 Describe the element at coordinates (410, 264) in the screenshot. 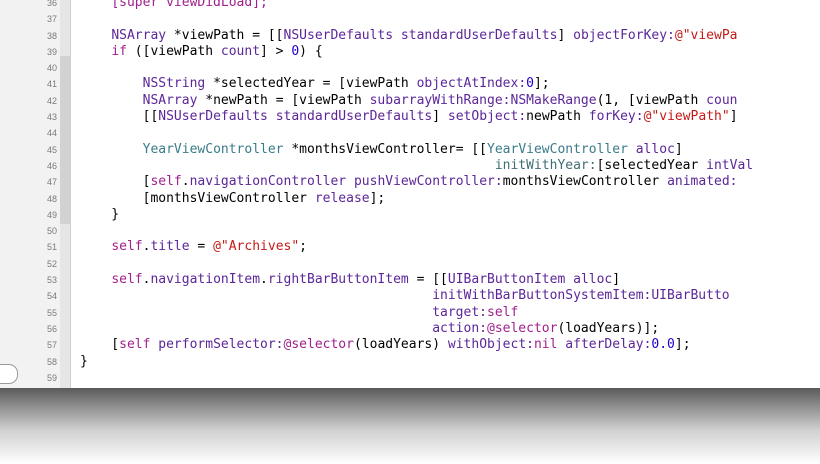

I see `code-line: 52` at that location.